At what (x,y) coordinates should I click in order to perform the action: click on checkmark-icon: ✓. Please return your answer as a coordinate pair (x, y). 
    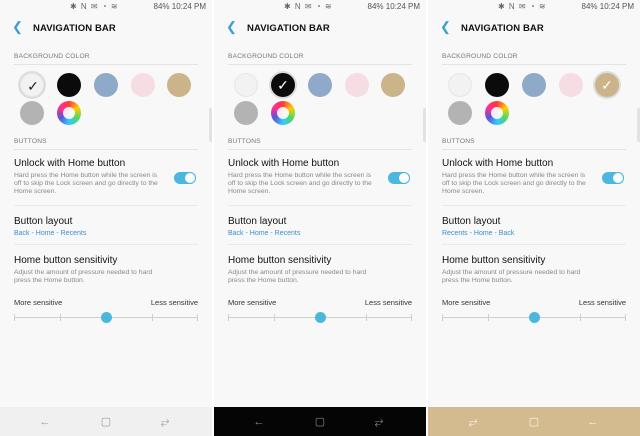
    Looking at the image, I should click on (283, 85).